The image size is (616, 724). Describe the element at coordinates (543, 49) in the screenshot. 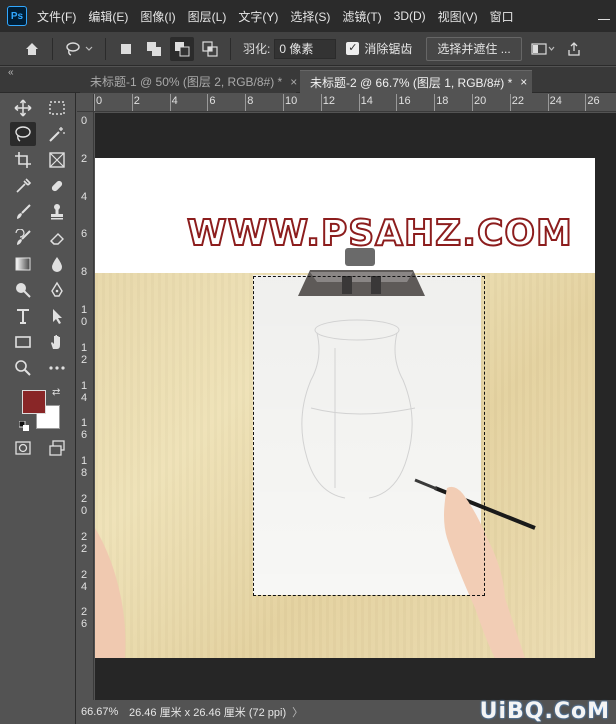

I see `workspace-icon` at that location.